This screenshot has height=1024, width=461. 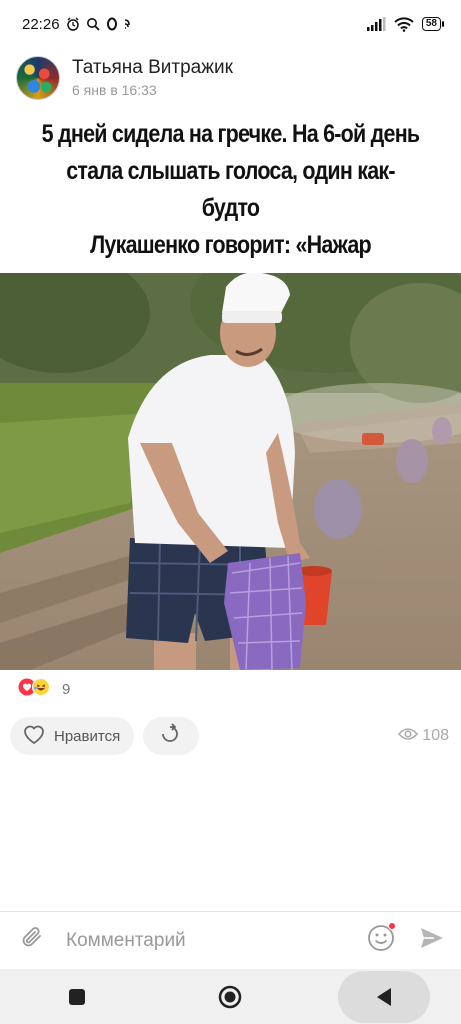 I want to click on search-status-icon, so click(x=93, y=24).